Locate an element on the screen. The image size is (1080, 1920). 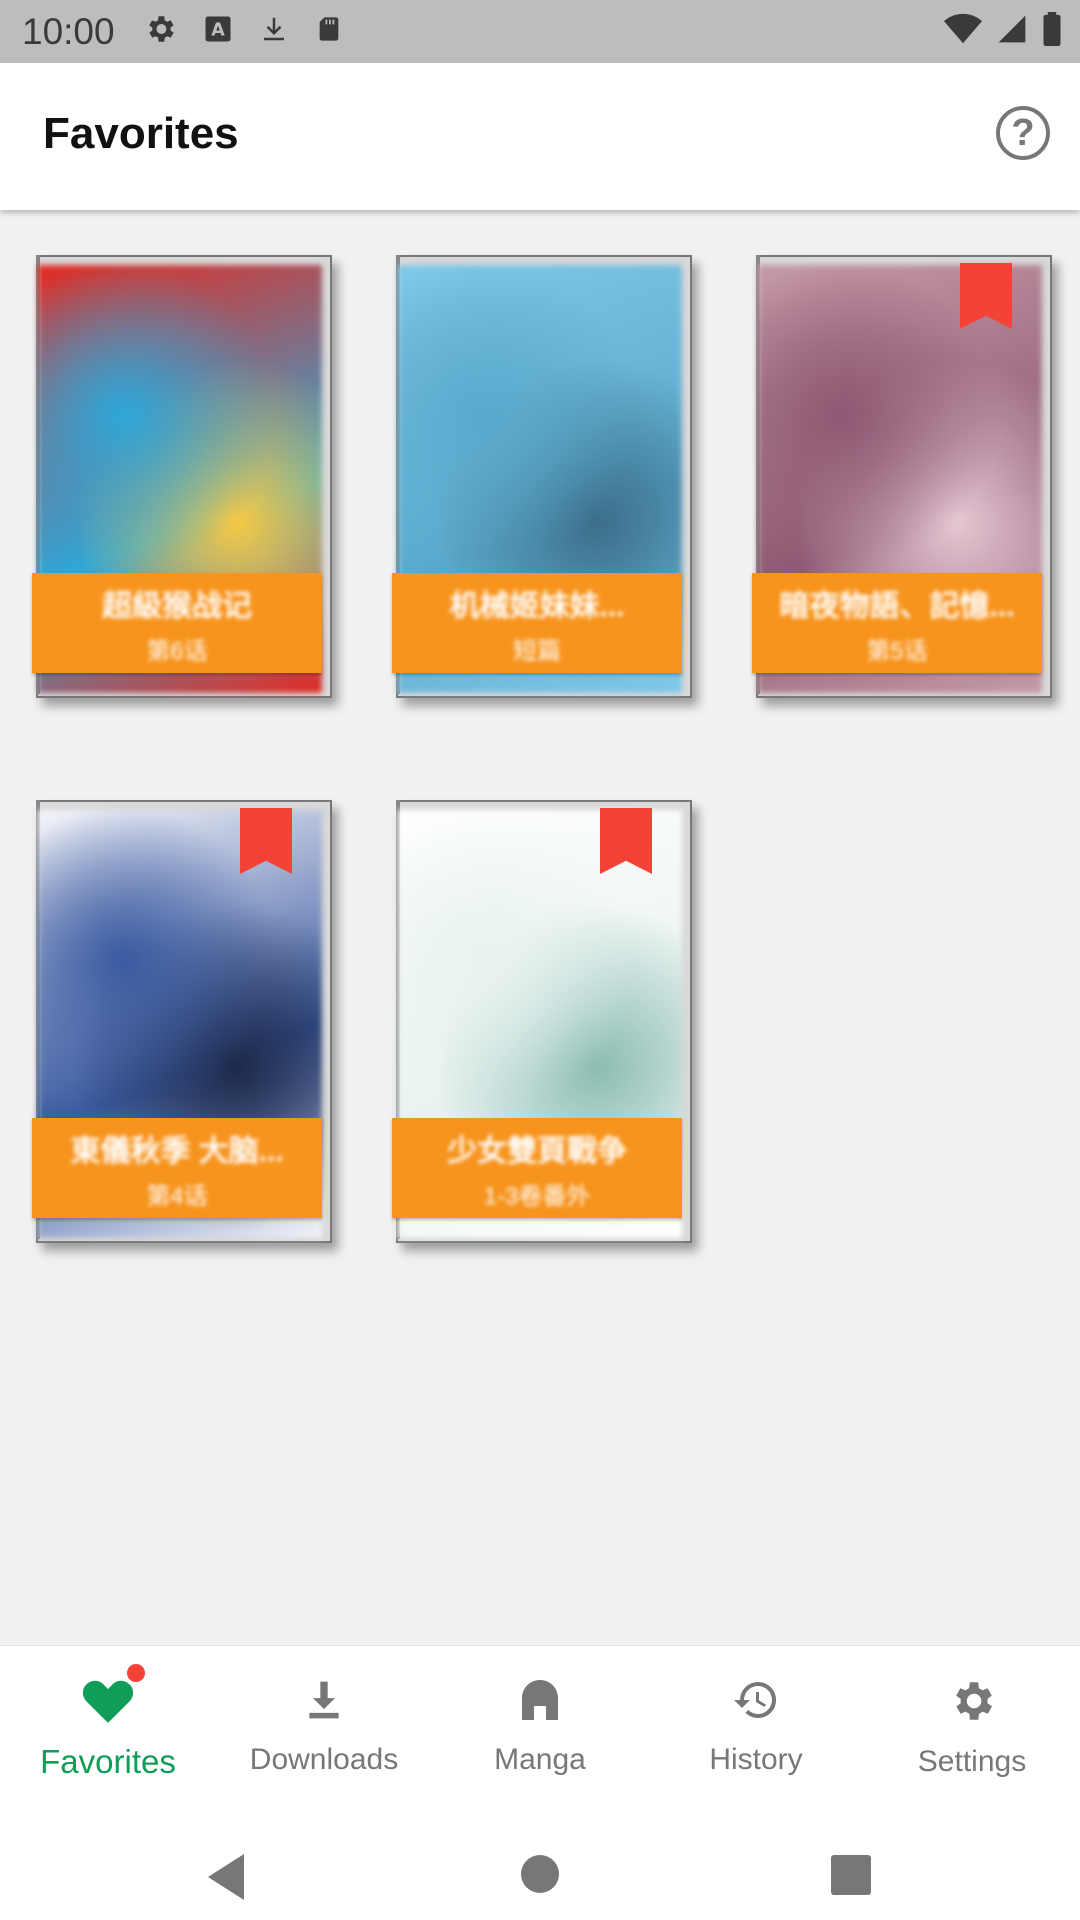
help-icon: ? is located at coordinates (1023, 133).